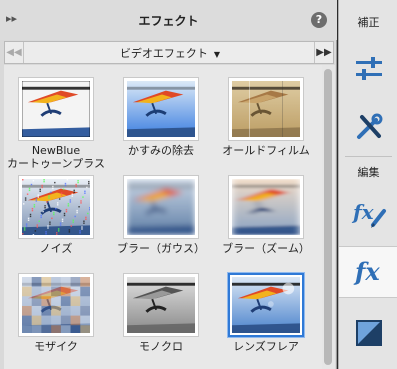 The width and height of the screenshot is (397, 369). I want to click on effect-tile: ブラー（ガウス）, so click(161, 224).